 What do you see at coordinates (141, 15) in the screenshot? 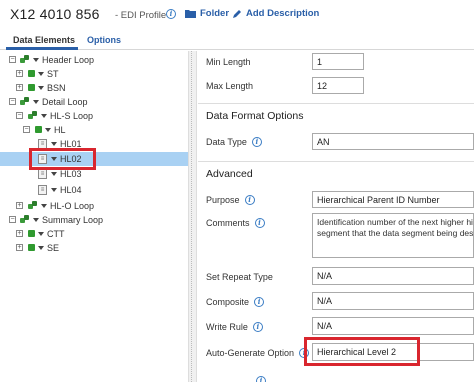
I see `profile-subtitle: - EDI Profile` at bounding box center [141, 15].